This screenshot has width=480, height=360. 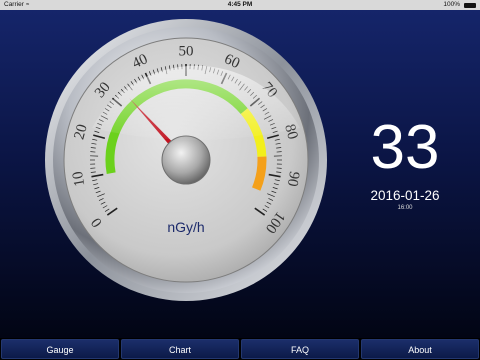 I want to click on gauge-hub, so click(x=186, y=160).